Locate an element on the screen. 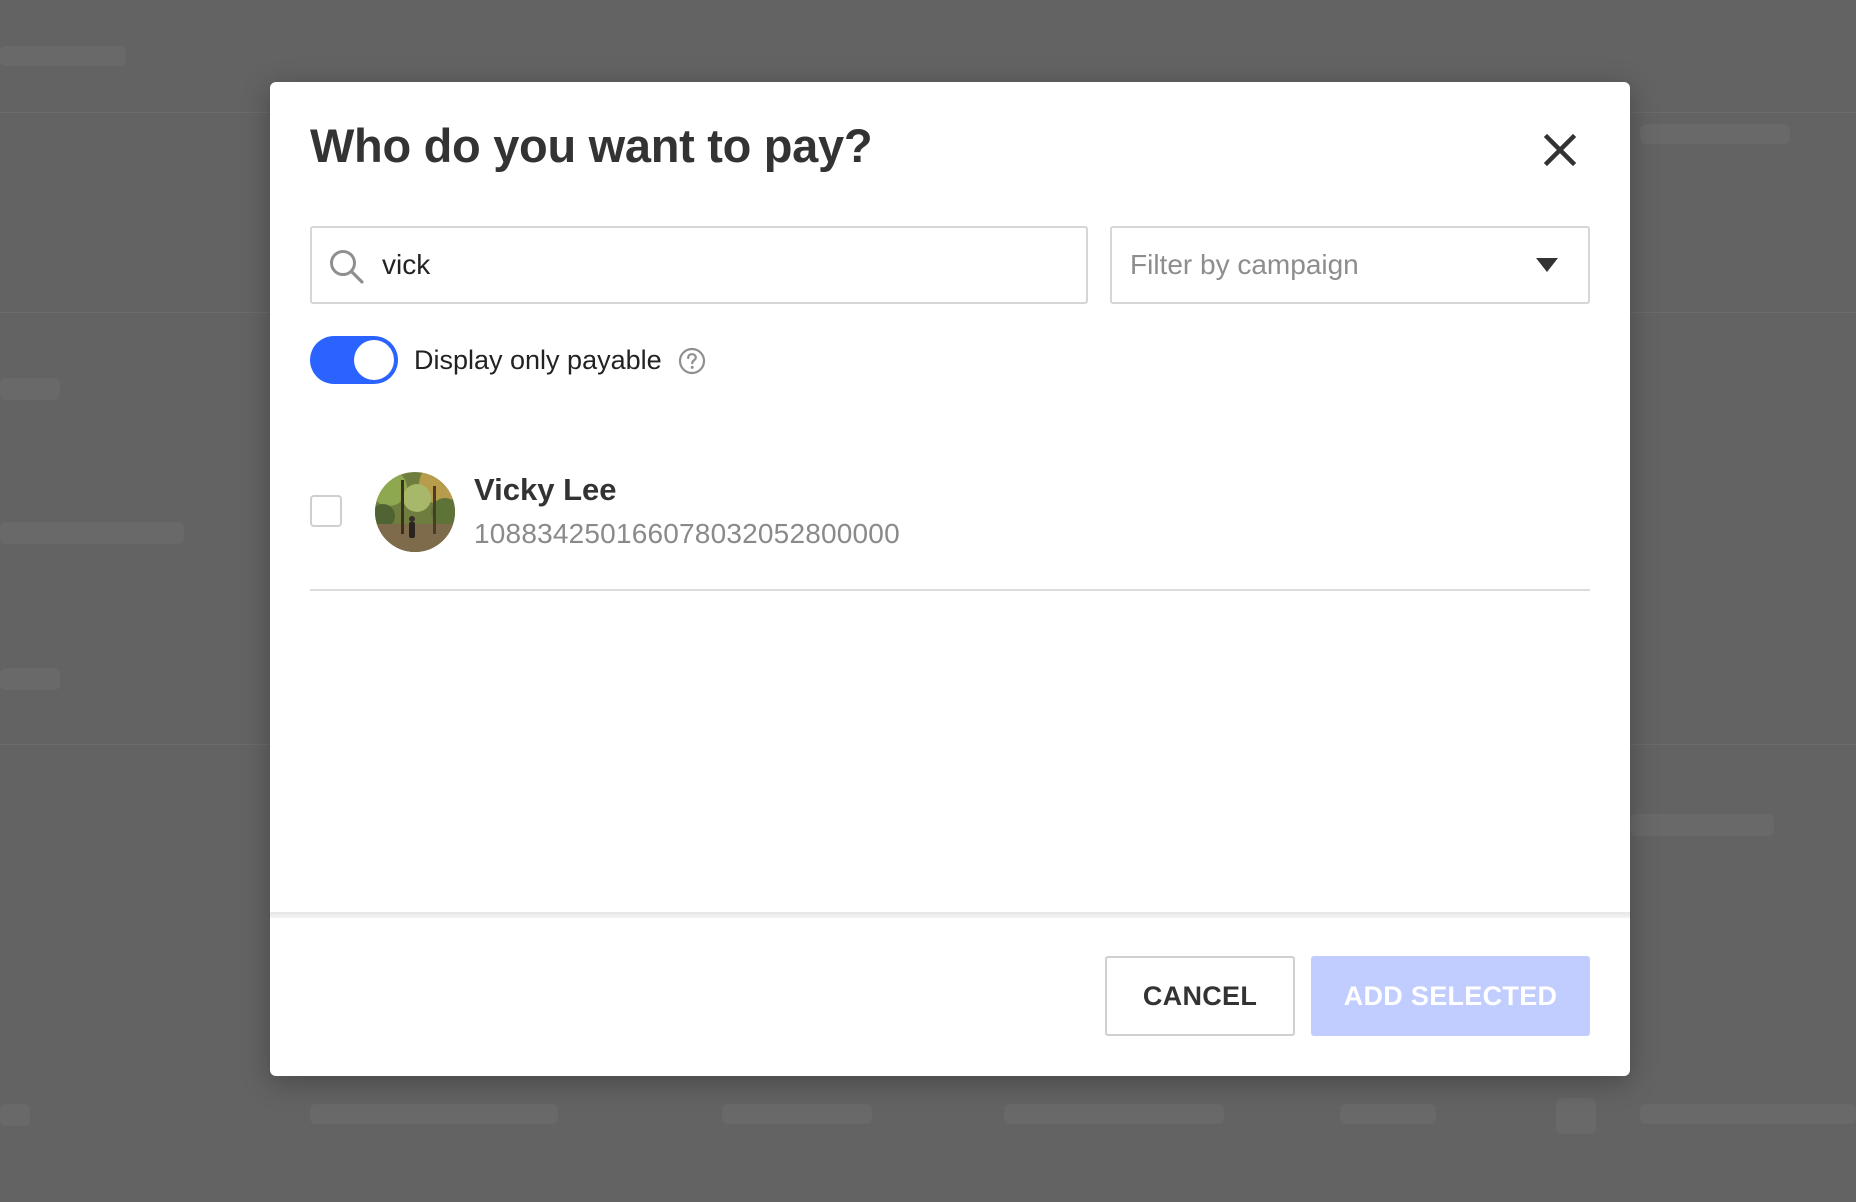  payee-name: Vicky Lee is located at coordinates (545, 489).